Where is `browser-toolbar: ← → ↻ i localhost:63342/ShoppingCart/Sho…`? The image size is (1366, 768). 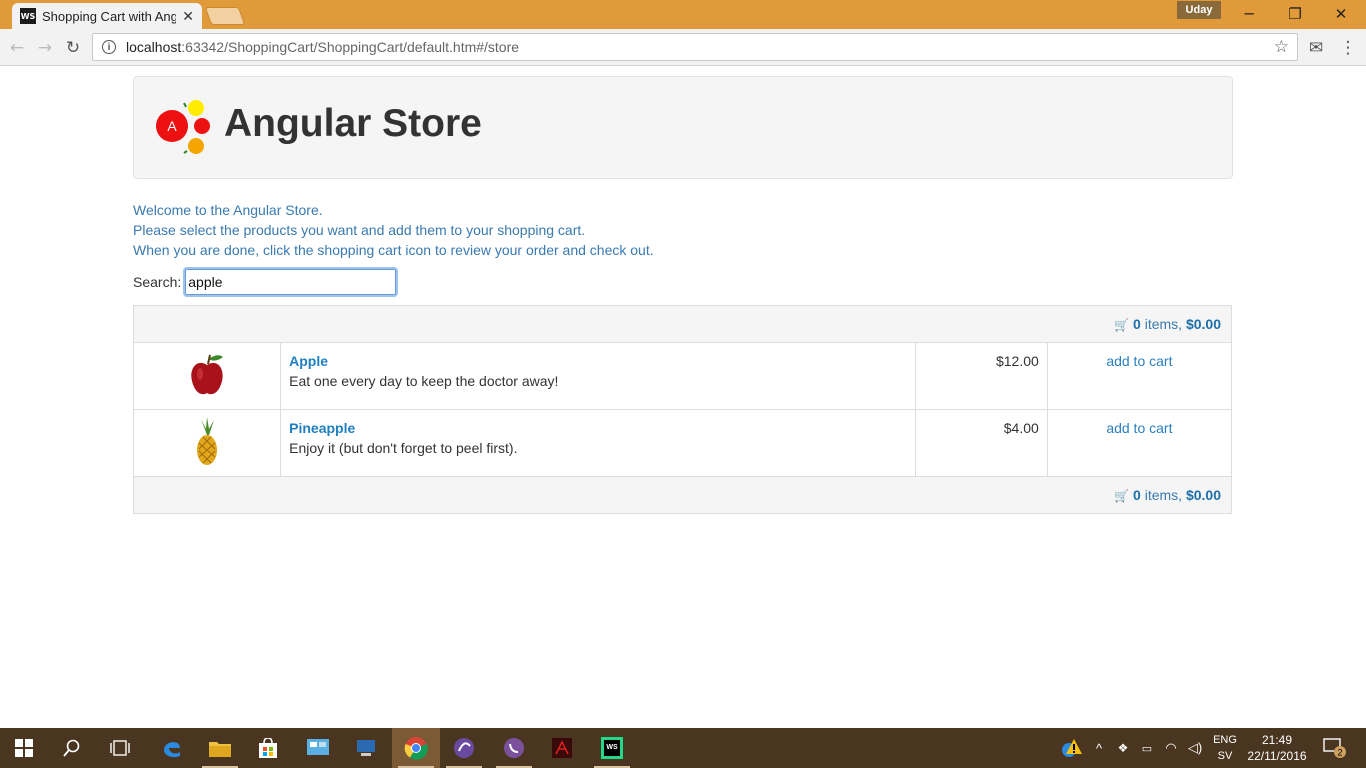
browser-toolbar: ← → ↻ i localhost:63342/ShoppingCart/Sho… is located at coordinates (683, 47).